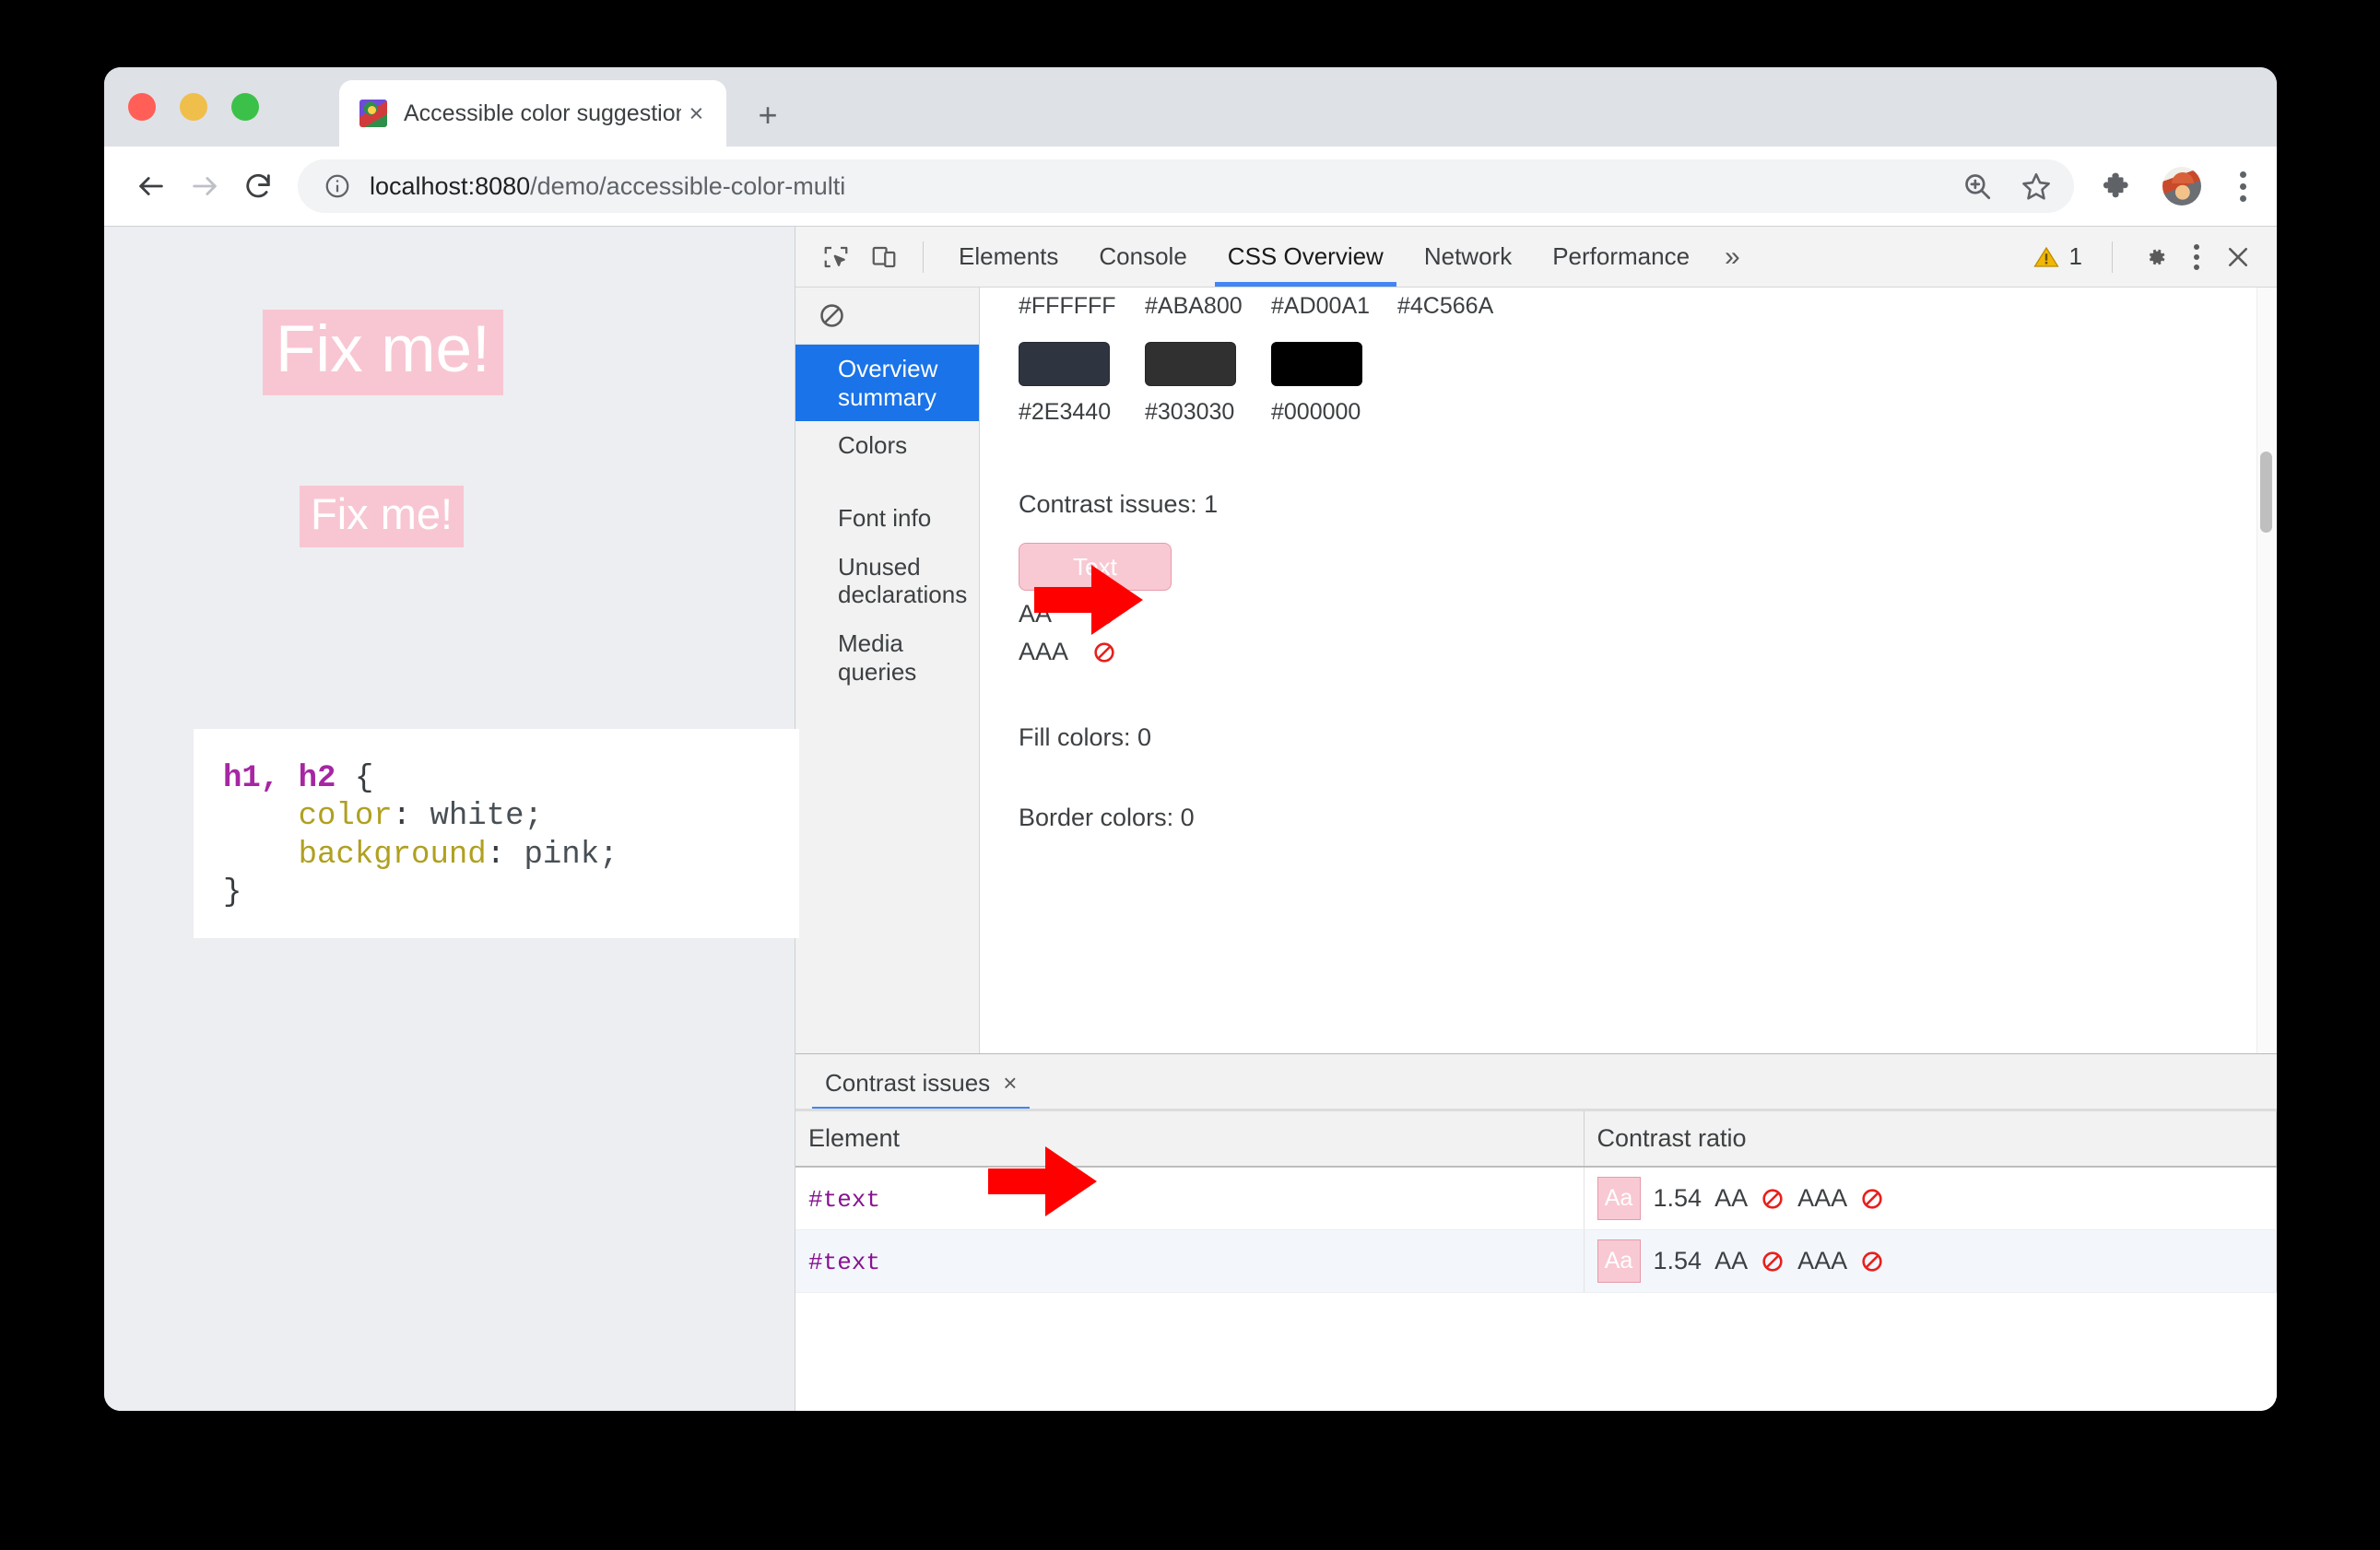 Image resolution: width=2380 pixels, height=1550 pixels. Describe the element at coordinates (2155, 257) in the screenshot. I see `gear-icon` at that location.